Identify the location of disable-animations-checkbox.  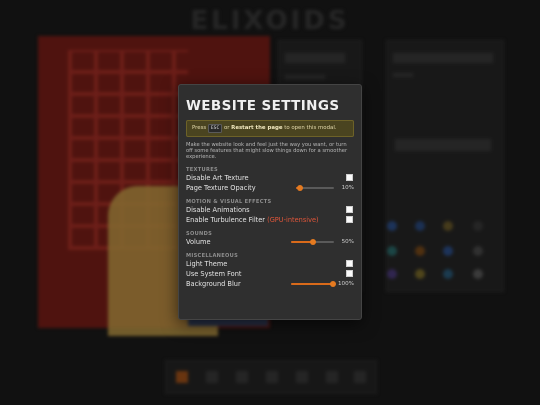
(349, 210).